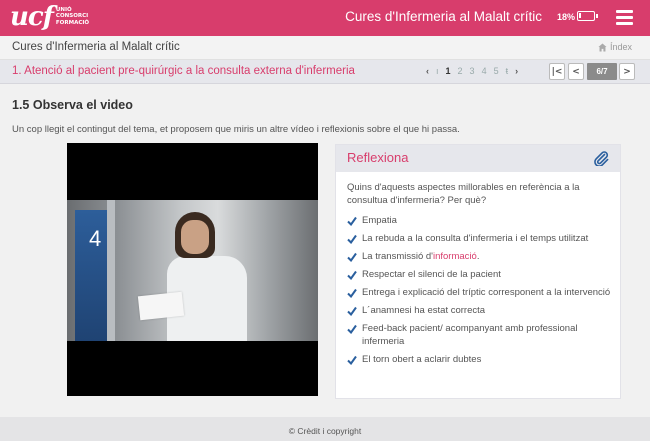 This screenshot has width=650, height=441. What do you see at coordinates (576, 71) in the screenshot?
I see `prev-page-button: <` at bounding box center [576, 71].